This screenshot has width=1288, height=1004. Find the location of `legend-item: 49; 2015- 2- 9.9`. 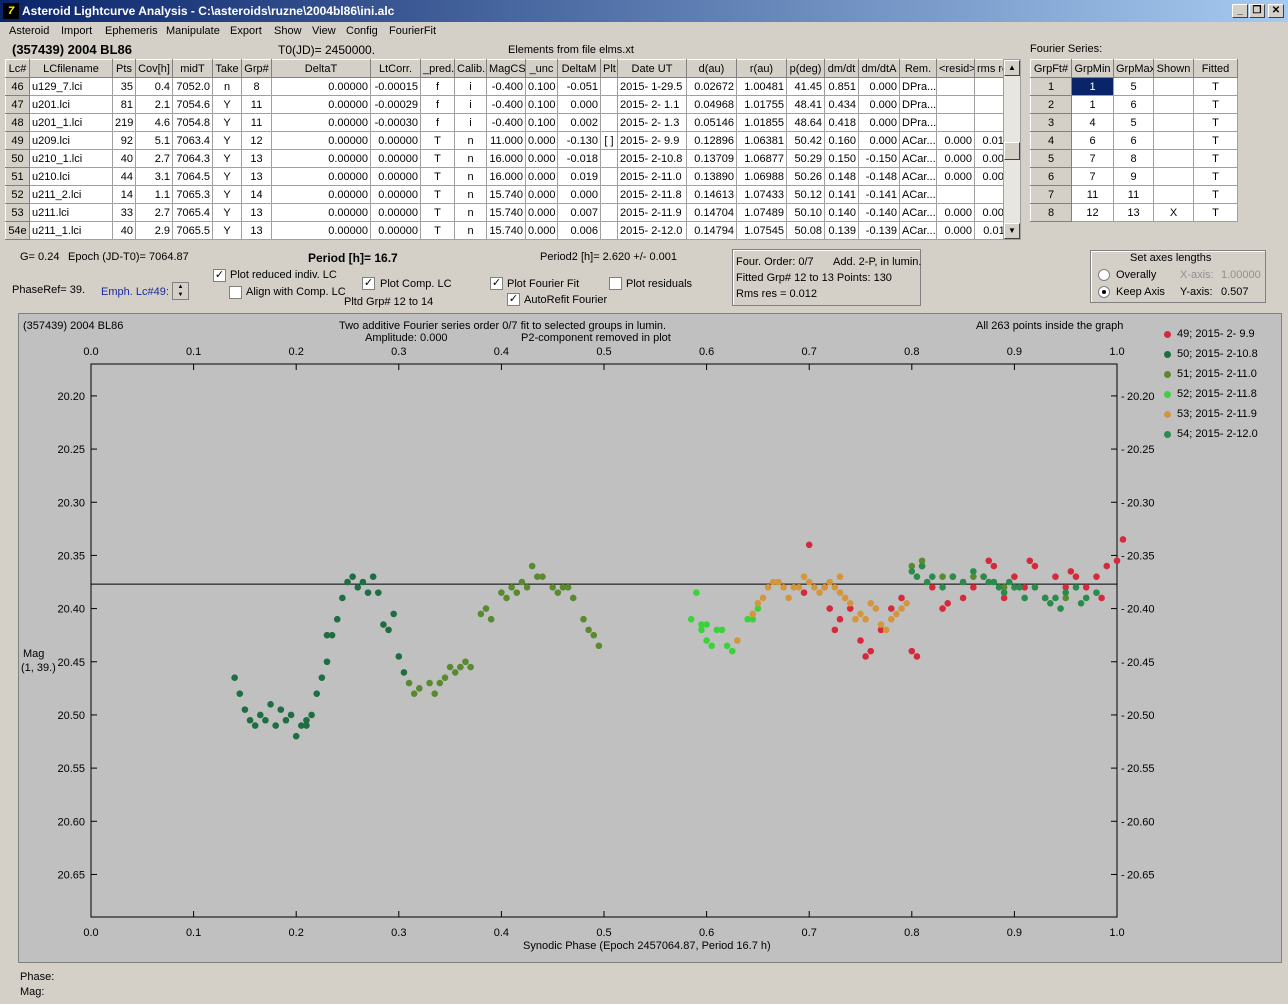

legend-item: 49; 2015- 2- 9.9 is located at coordinates (1209, 334).